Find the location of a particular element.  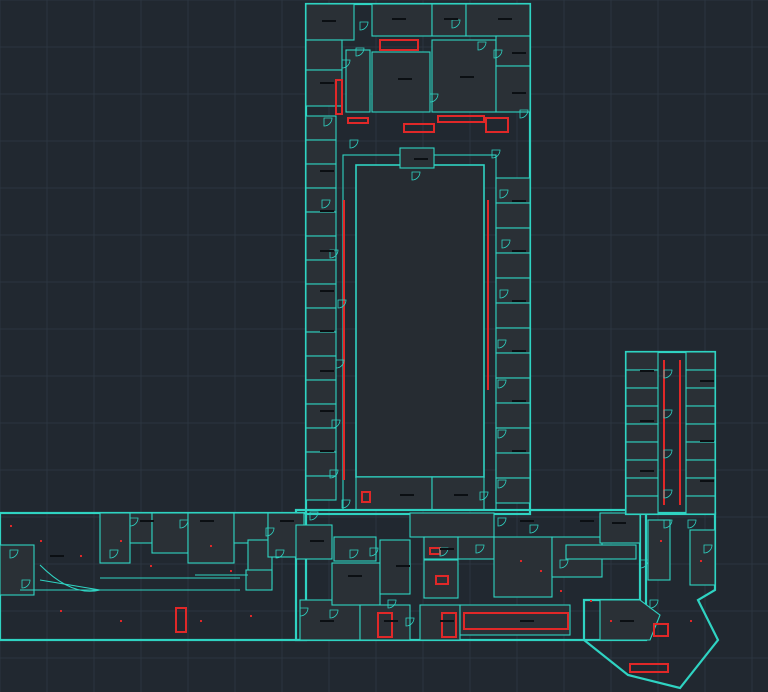

north-wing-left-rooms is located at coordinates (321, 320).